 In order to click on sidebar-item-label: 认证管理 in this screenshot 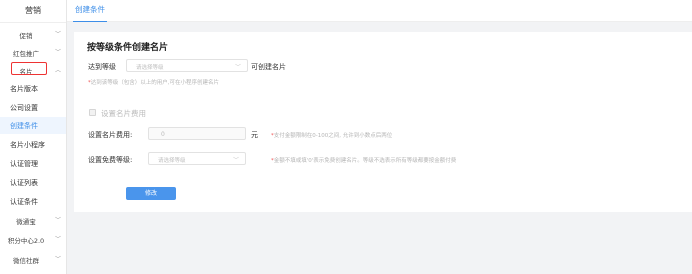, I will do `click(24, 164)`.